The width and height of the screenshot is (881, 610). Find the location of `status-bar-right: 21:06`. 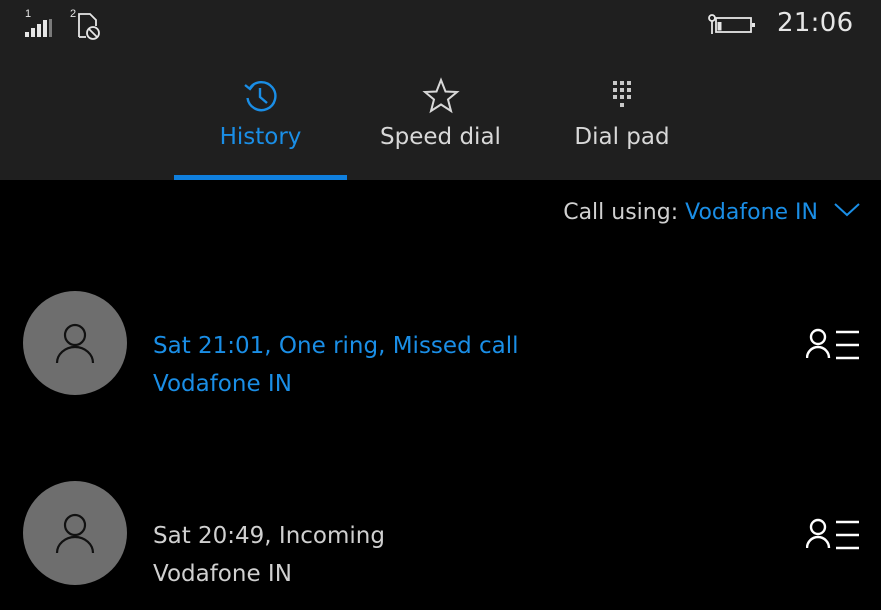

status-bar-right: 21:06 is located at coordinates (781, 24).